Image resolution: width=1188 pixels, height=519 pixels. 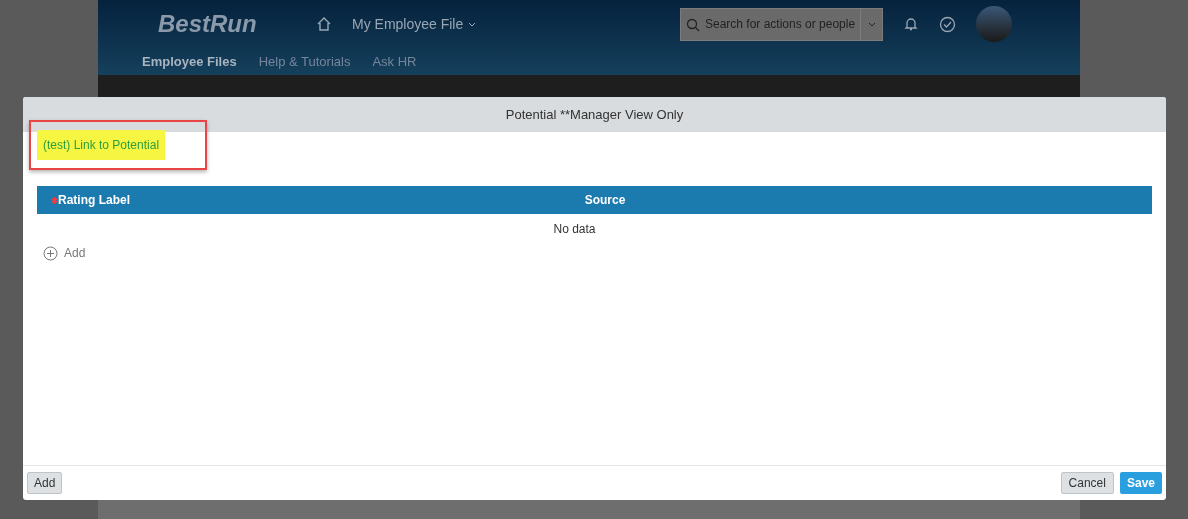 What do you see at coordinates (693, 24) in the screenshot?
I see `search-icon` at bounding box center [693, 24].